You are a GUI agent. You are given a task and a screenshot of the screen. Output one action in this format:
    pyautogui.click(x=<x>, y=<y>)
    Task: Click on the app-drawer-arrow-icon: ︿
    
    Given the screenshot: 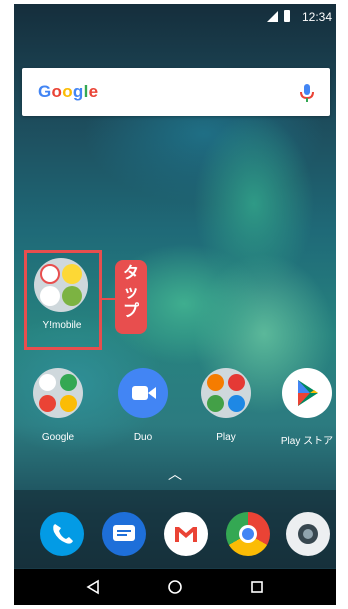 What is the action you would take?
    pyautogui.click(x=175, y=474)
    